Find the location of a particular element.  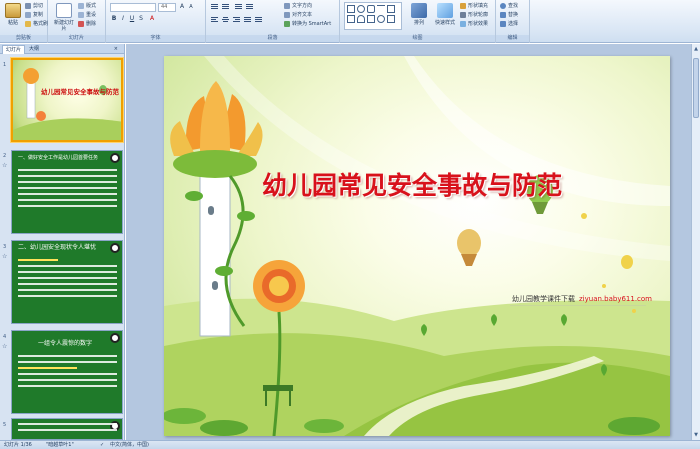

arrange-icon is located at coordinates (419, 10).